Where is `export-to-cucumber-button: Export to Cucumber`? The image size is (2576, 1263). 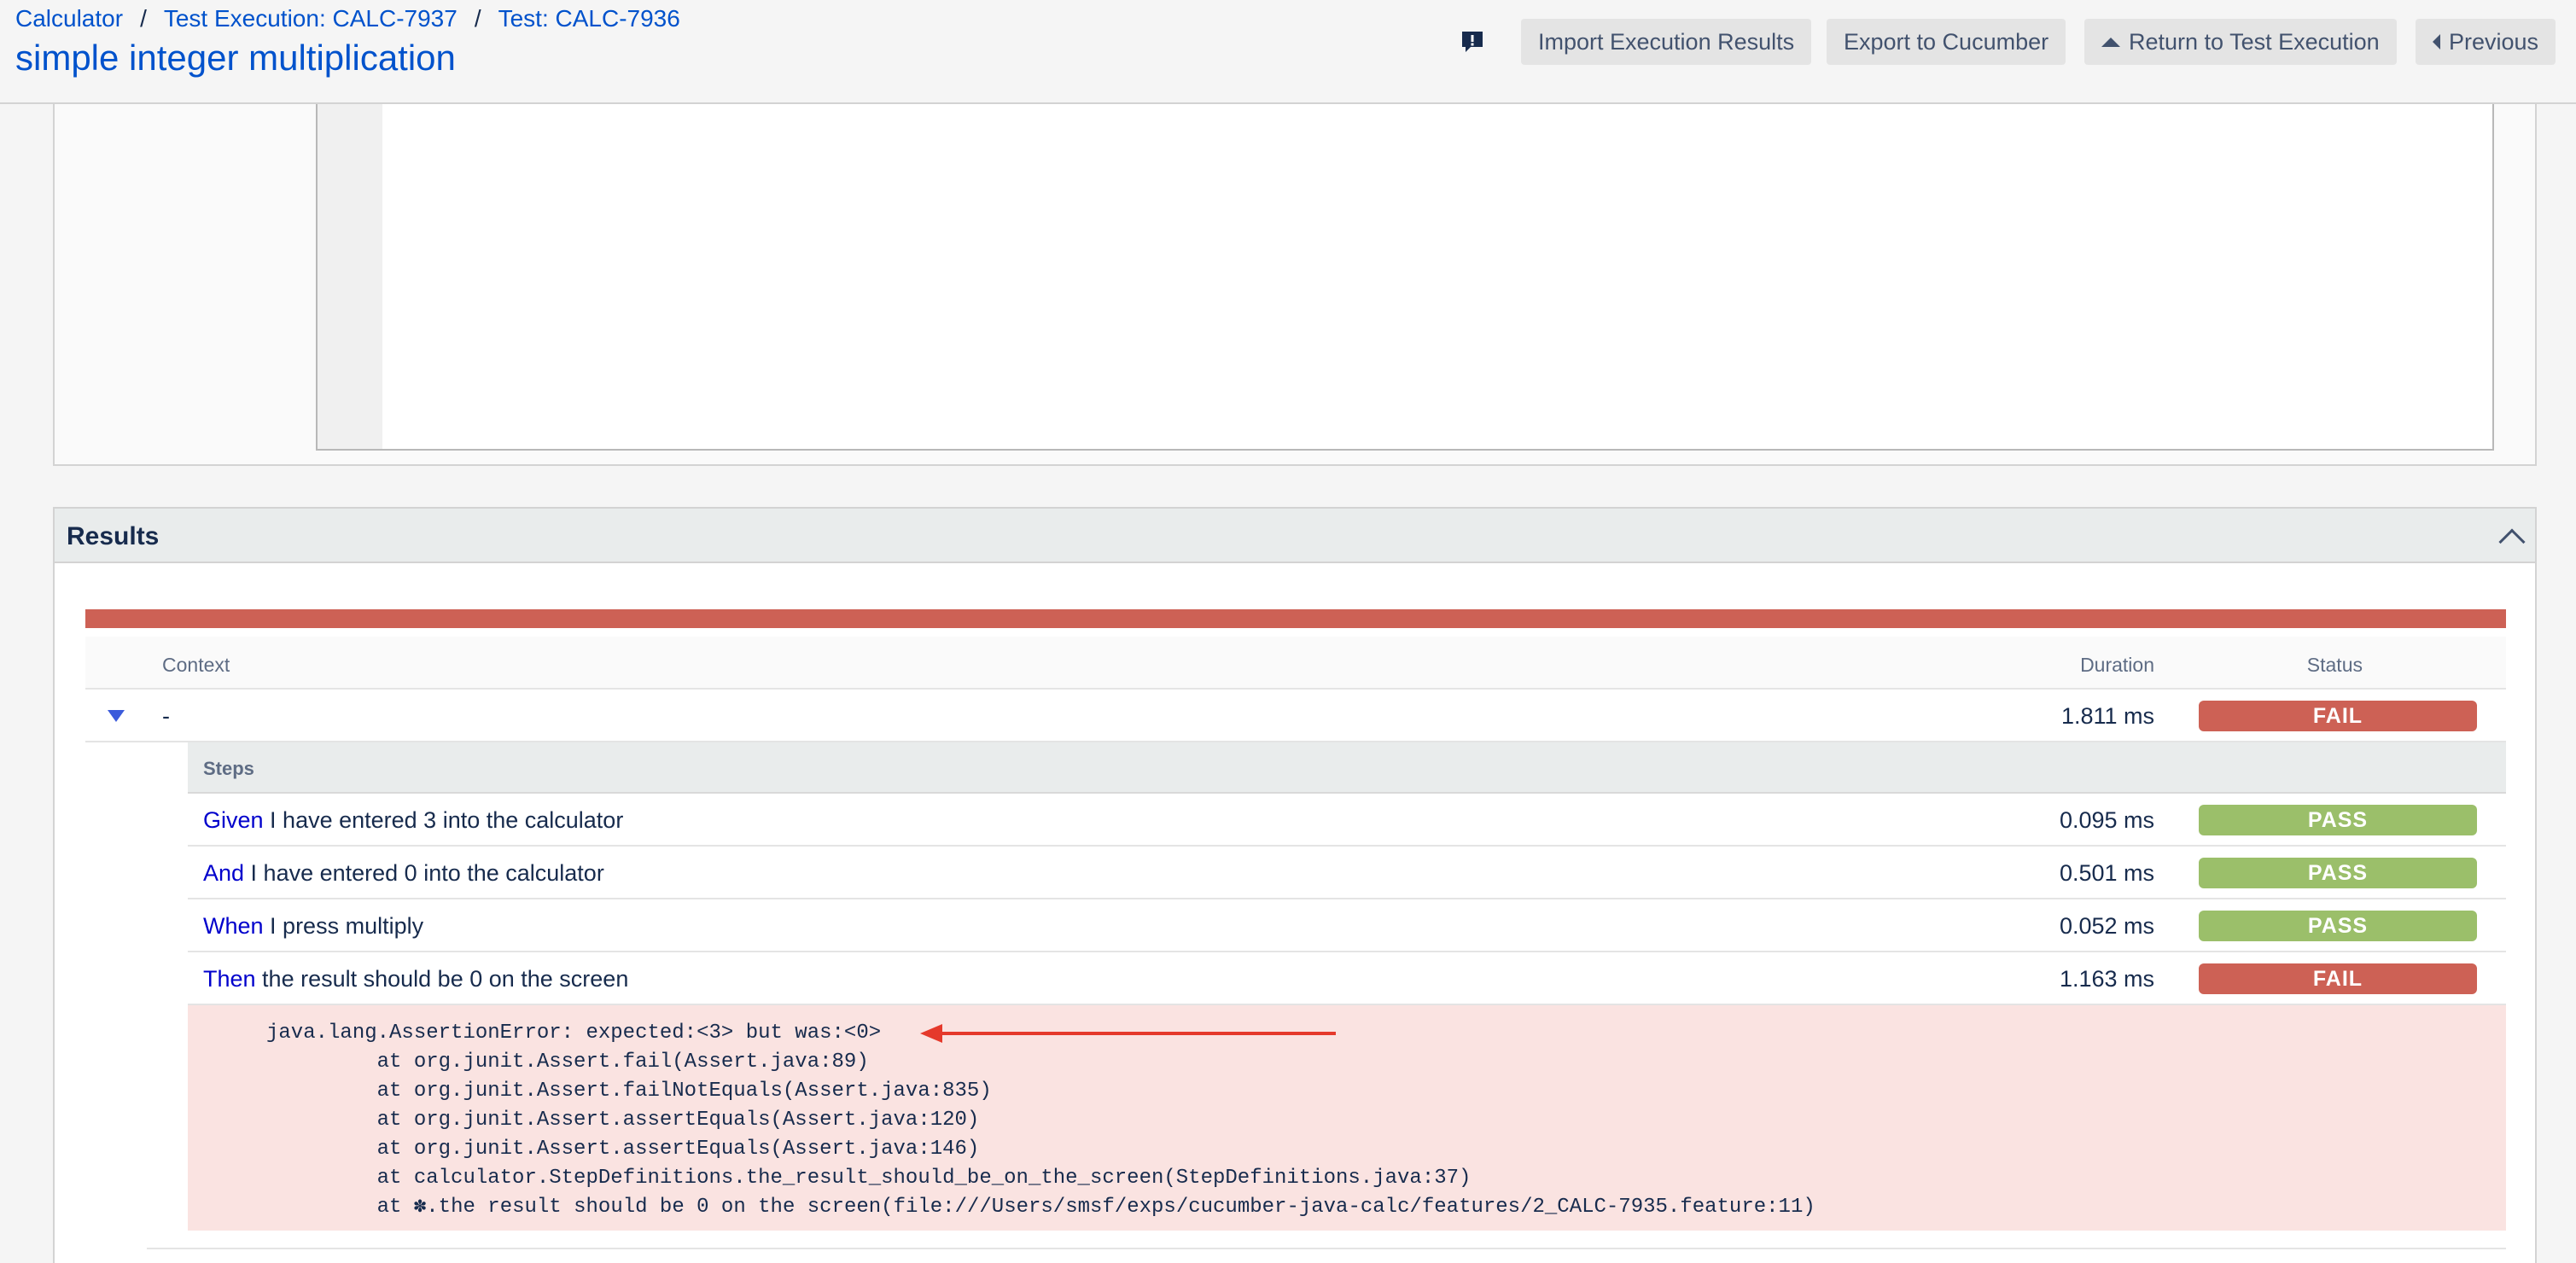 export-to-cucumber-button: Export to Cucumber is located at coordinates (1946, 42).